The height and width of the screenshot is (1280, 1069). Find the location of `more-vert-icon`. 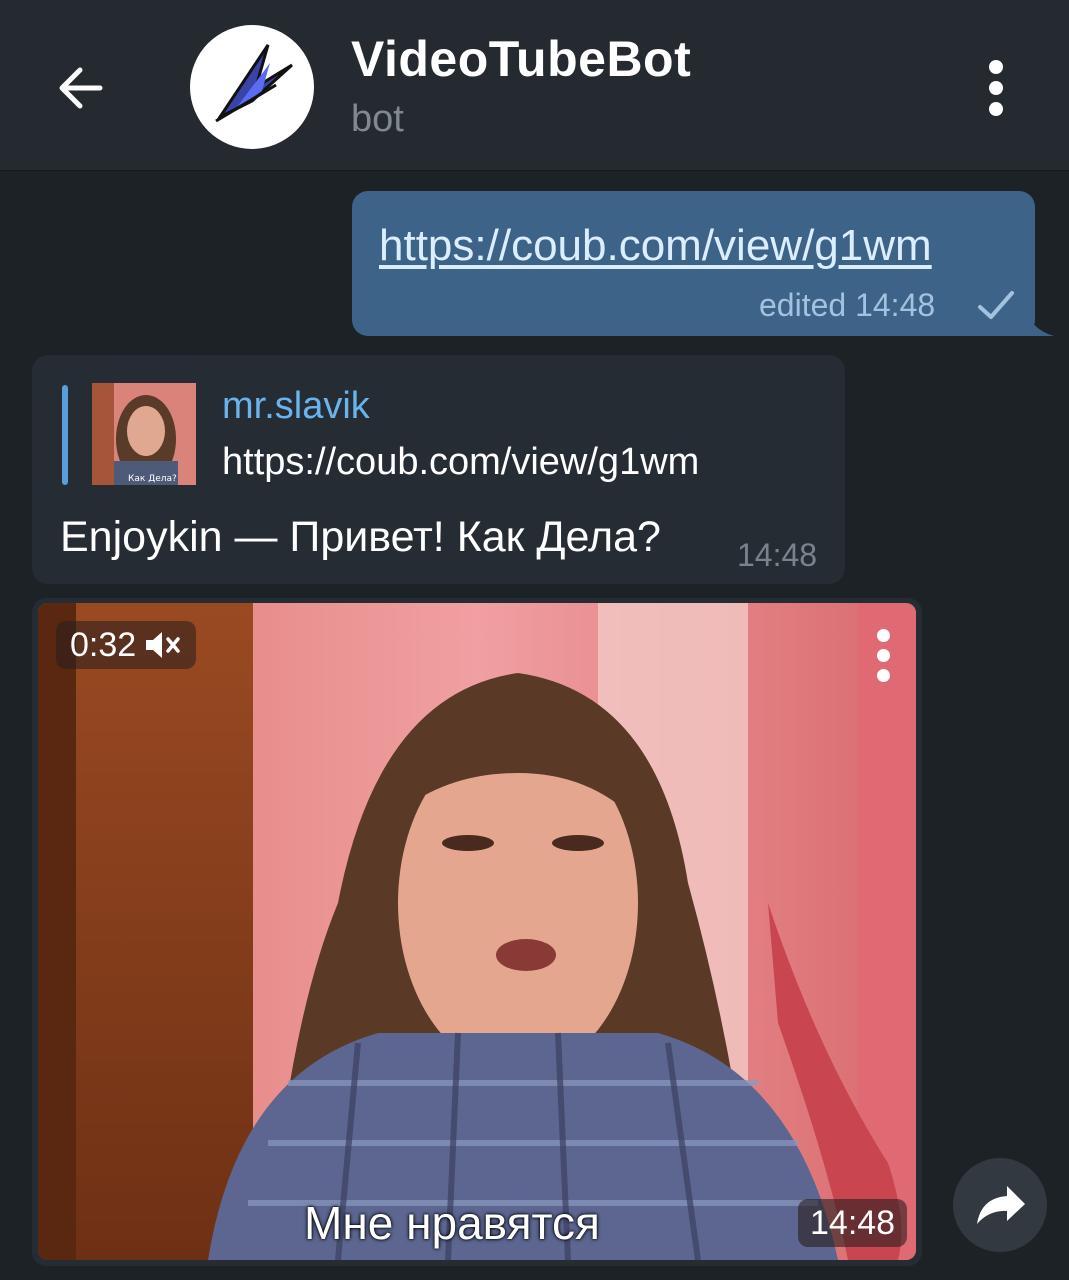

more-vert-icon is located at coordinates (997, 88).